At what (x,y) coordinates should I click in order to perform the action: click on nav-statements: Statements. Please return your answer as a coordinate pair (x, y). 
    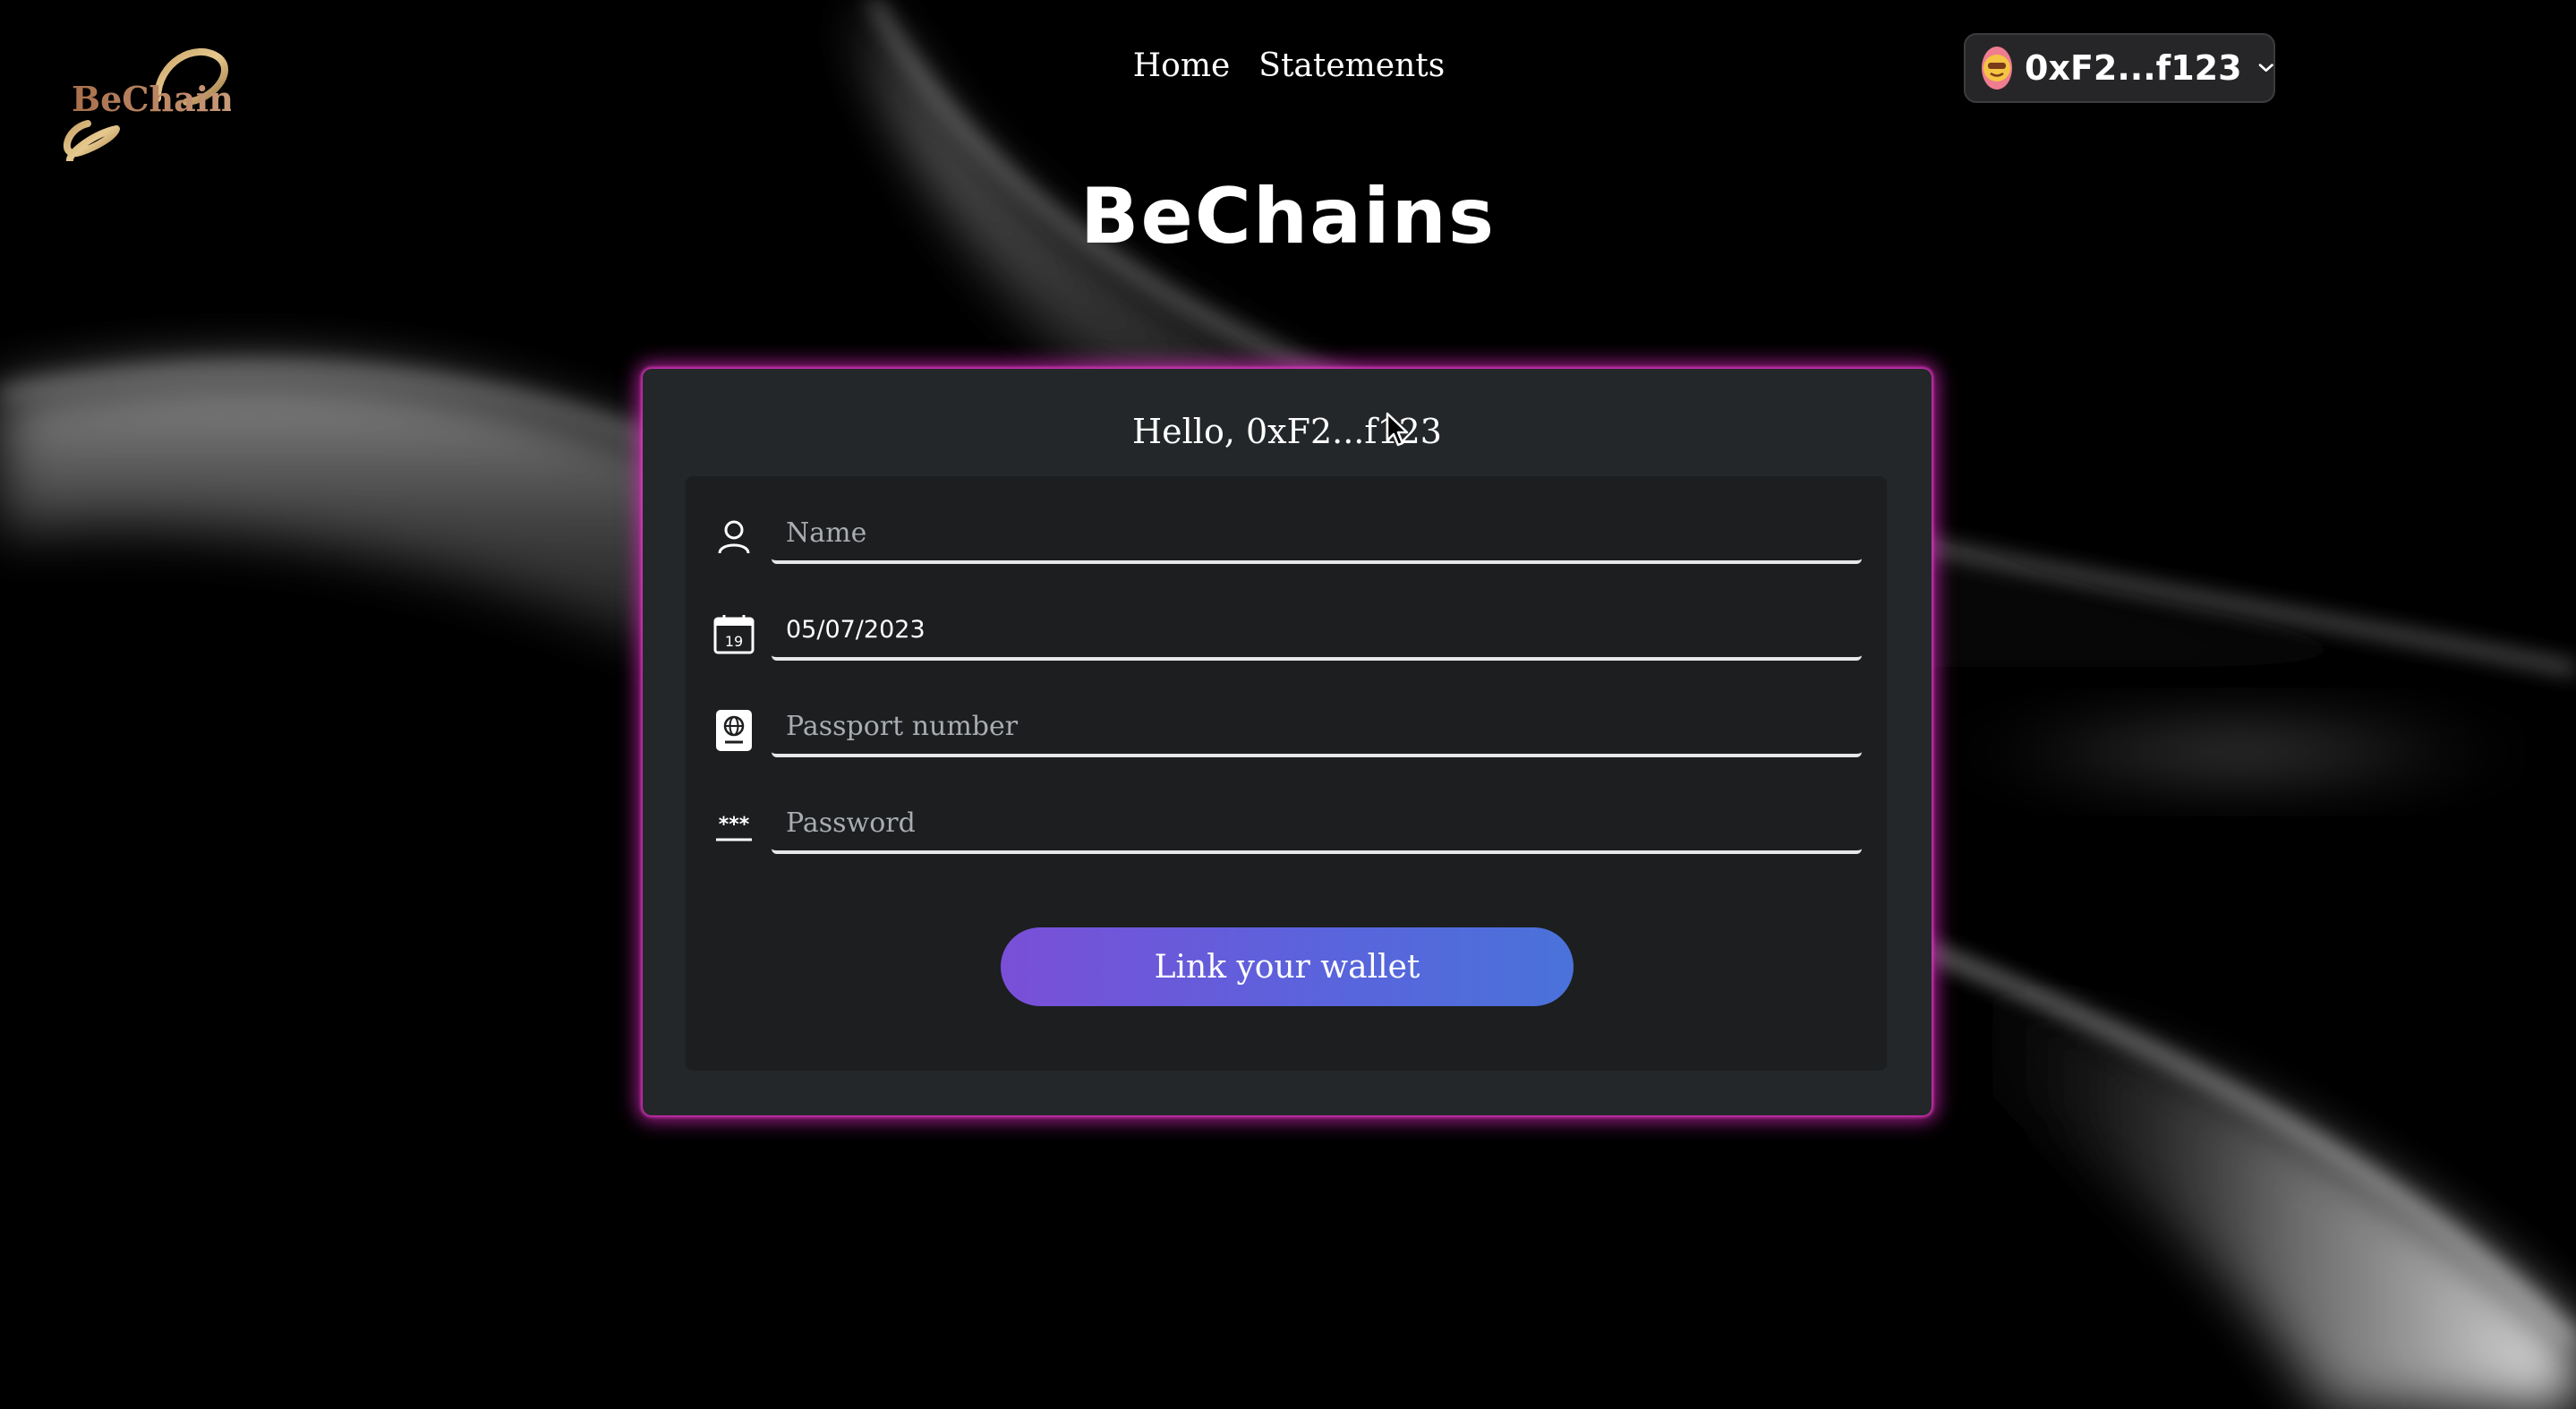
    Looking at the image, I should click on (1351, 67).